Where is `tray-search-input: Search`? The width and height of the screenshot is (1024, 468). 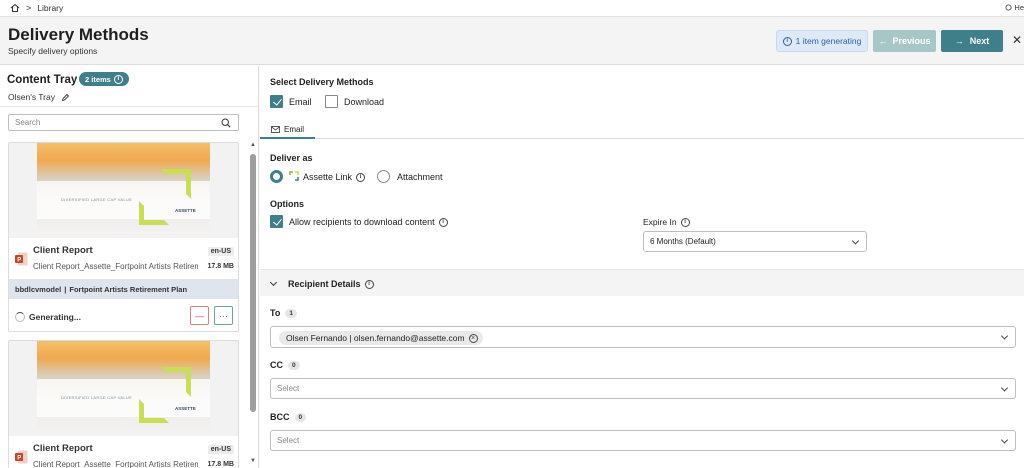 tray-search-input: Search is located at coordinates (123, 122).